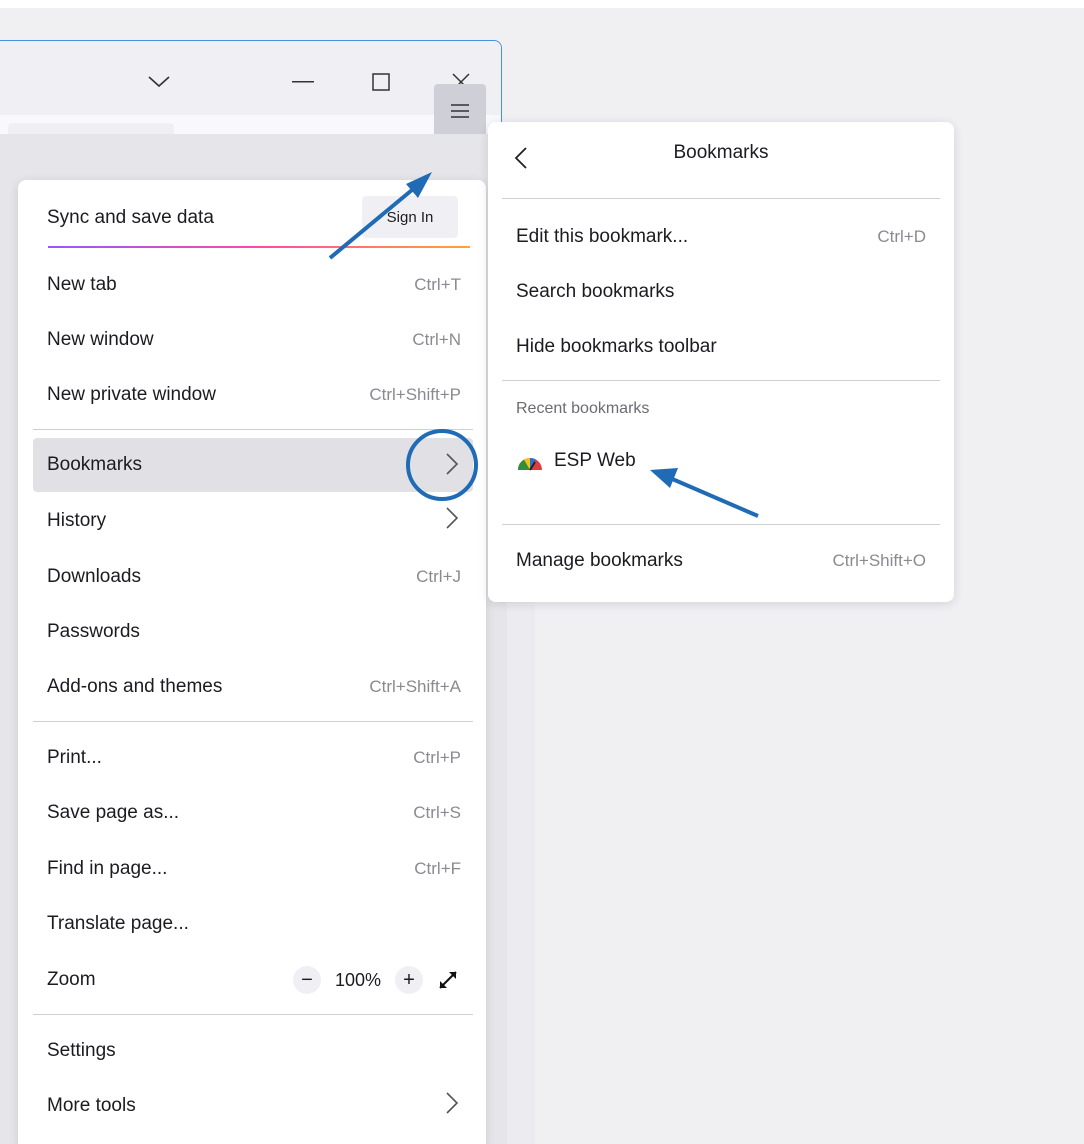 The width and height of the screenshot is (1084, 1144). I want to click on top-strip, so click(542, 4).